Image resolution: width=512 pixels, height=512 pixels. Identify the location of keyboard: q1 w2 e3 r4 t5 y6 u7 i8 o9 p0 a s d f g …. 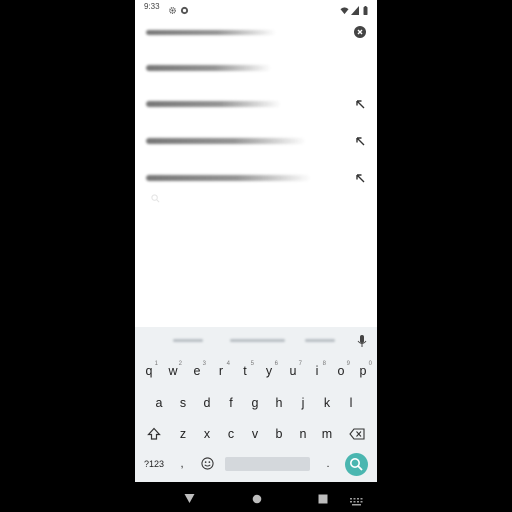
(256, 418).